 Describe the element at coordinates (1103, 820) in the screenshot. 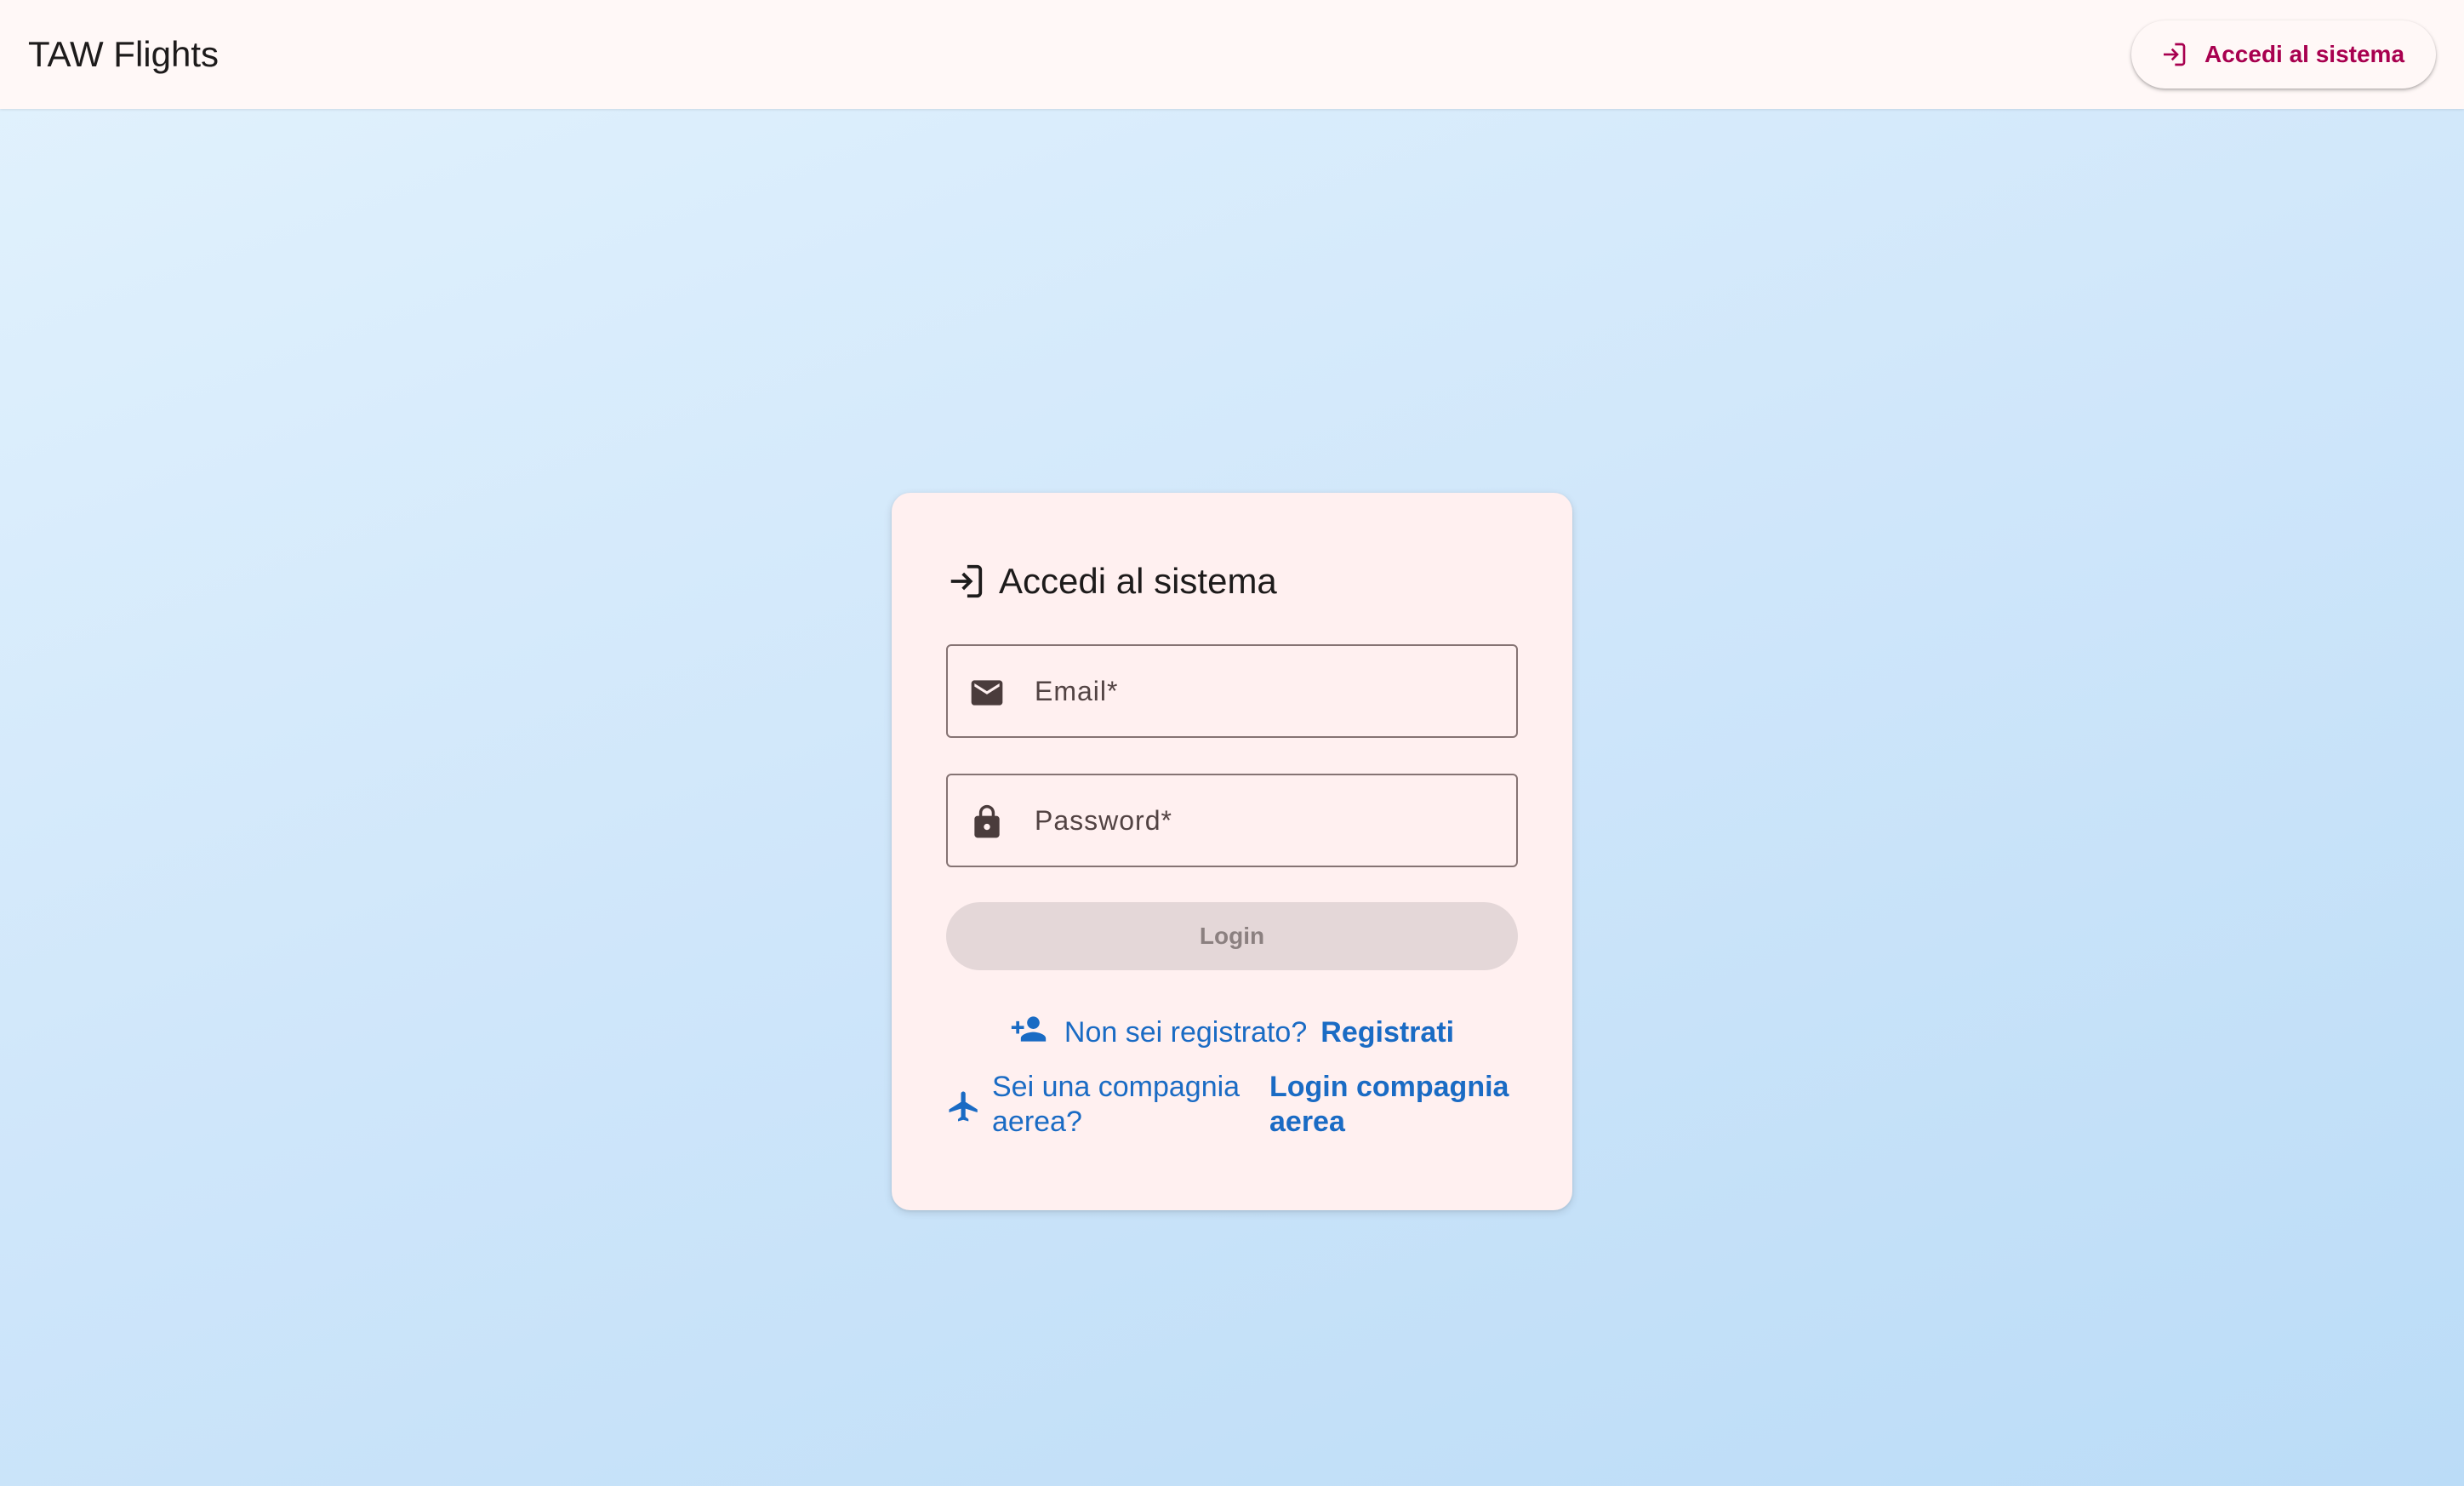

I see `password-field-label: Password*` at that location.